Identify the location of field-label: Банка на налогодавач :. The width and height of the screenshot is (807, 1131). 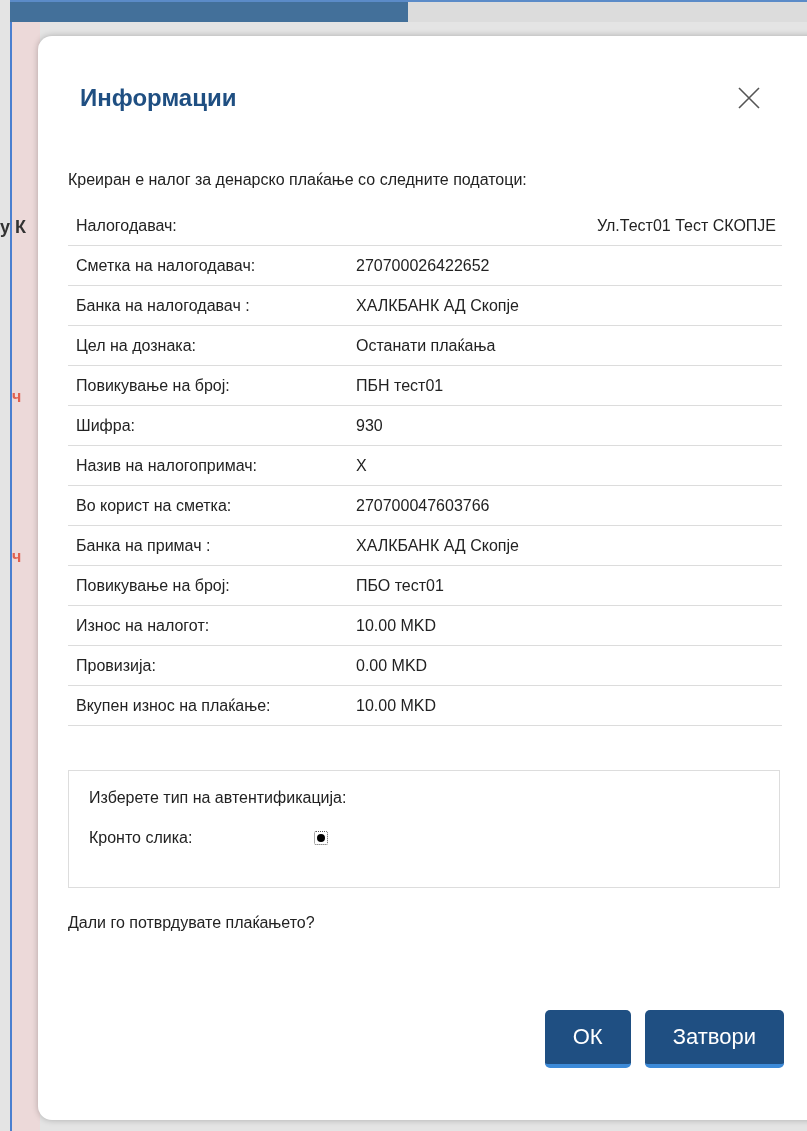
(163, 305).